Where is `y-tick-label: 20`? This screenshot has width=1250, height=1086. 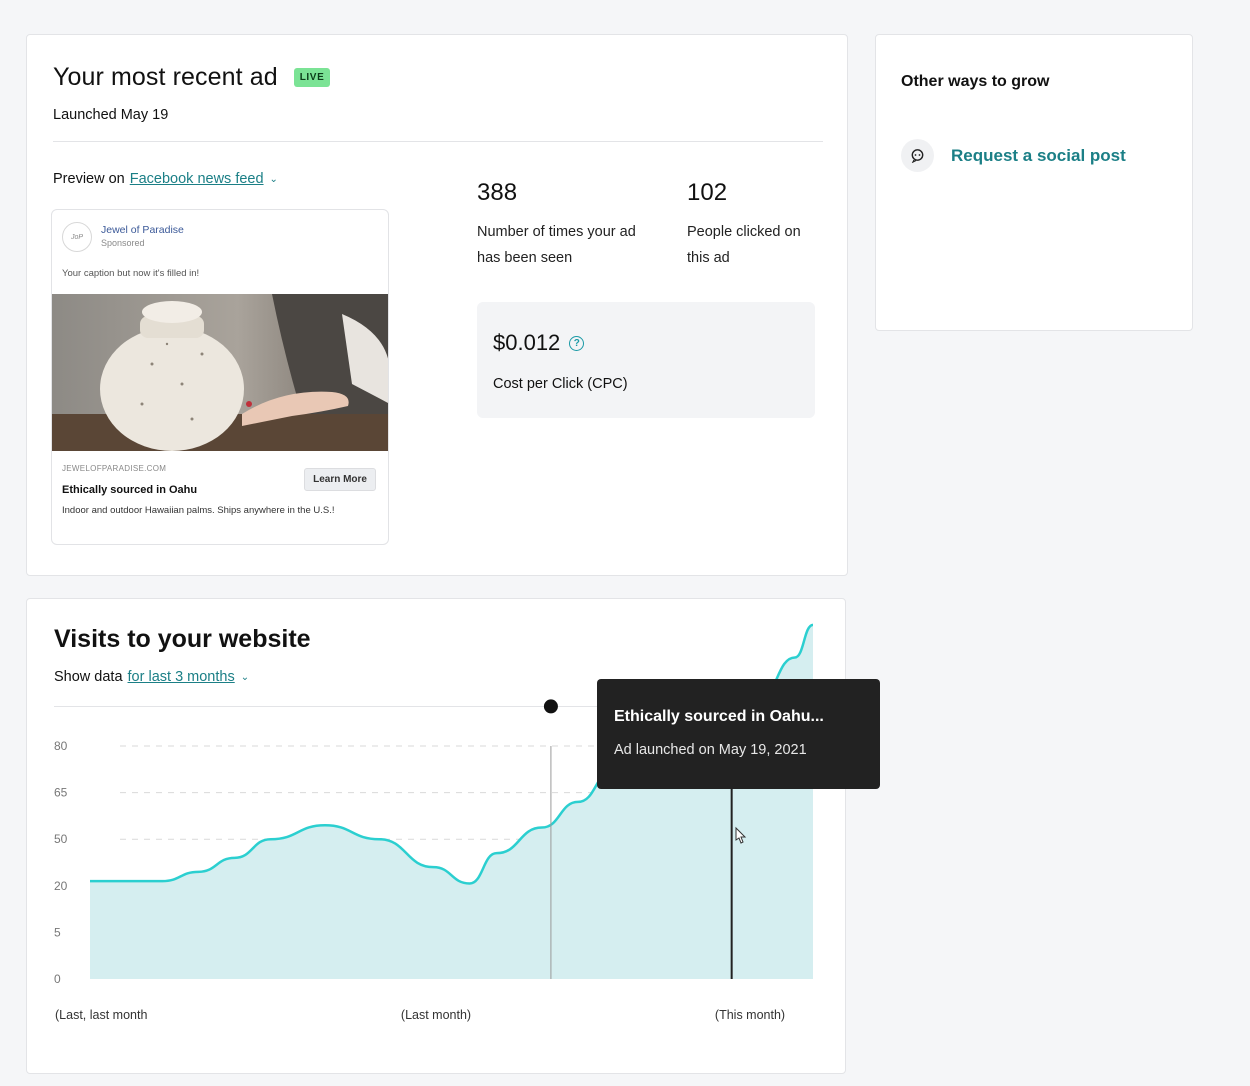 y-tick-label: 20 is located at coordinates (61, 886).